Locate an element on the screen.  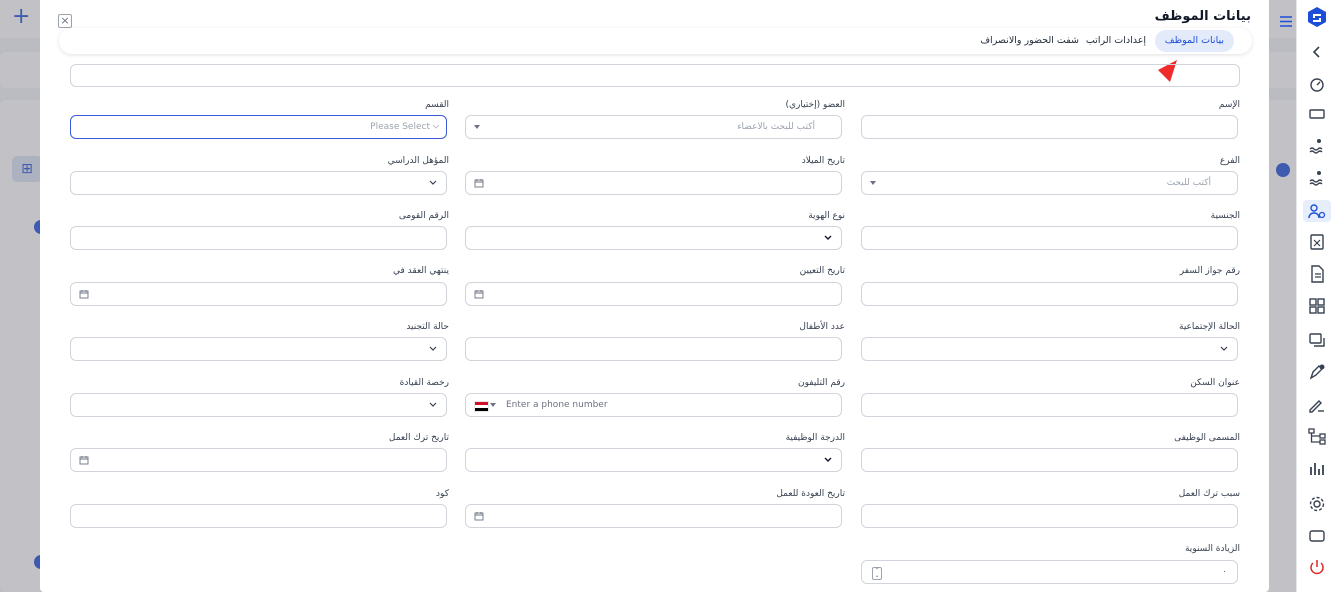
marital-status-label: الحالة الإجتماعية is located at coordinates (1209, 327).